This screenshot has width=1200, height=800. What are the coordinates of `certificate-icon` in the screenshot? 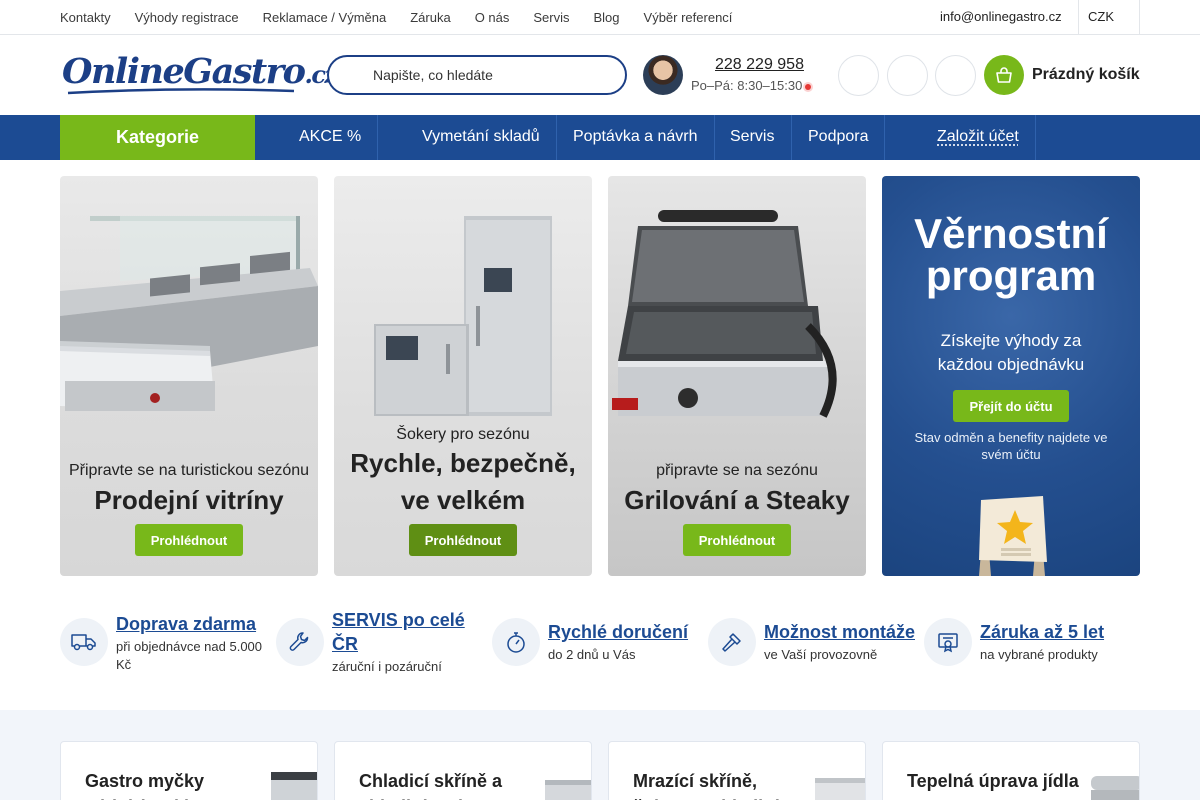 It's located at (948, 642).